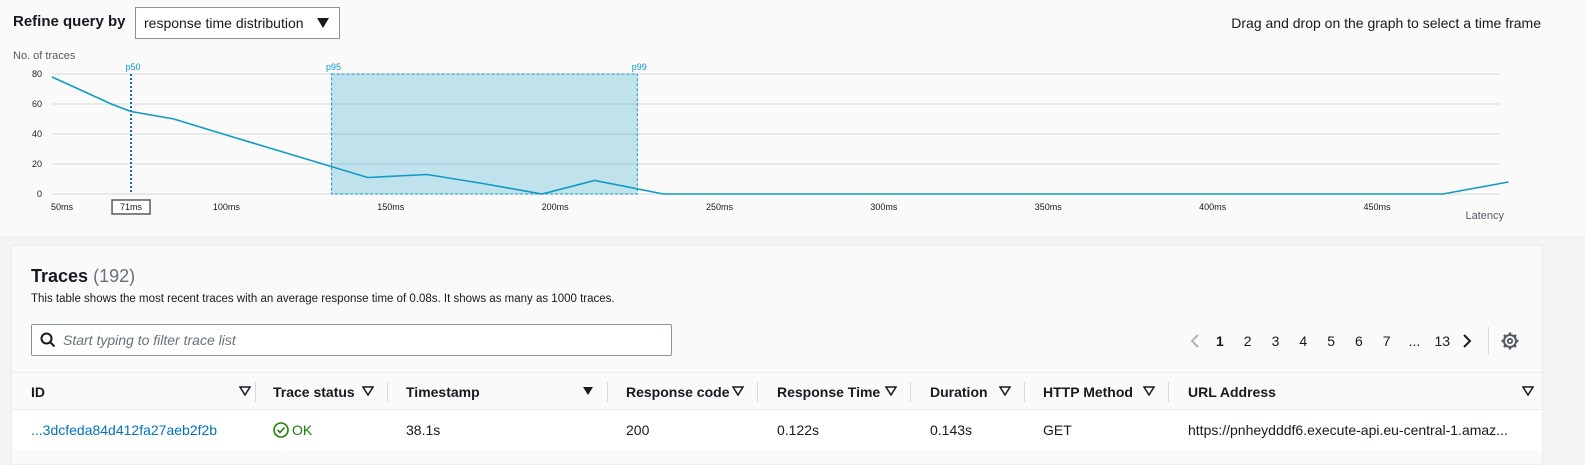 The width and height of the screenshot is (1585, 465). Describe the element at coordinates (951, 430) in the screenshot. I see `trace-duration: 0.143s` at that location.